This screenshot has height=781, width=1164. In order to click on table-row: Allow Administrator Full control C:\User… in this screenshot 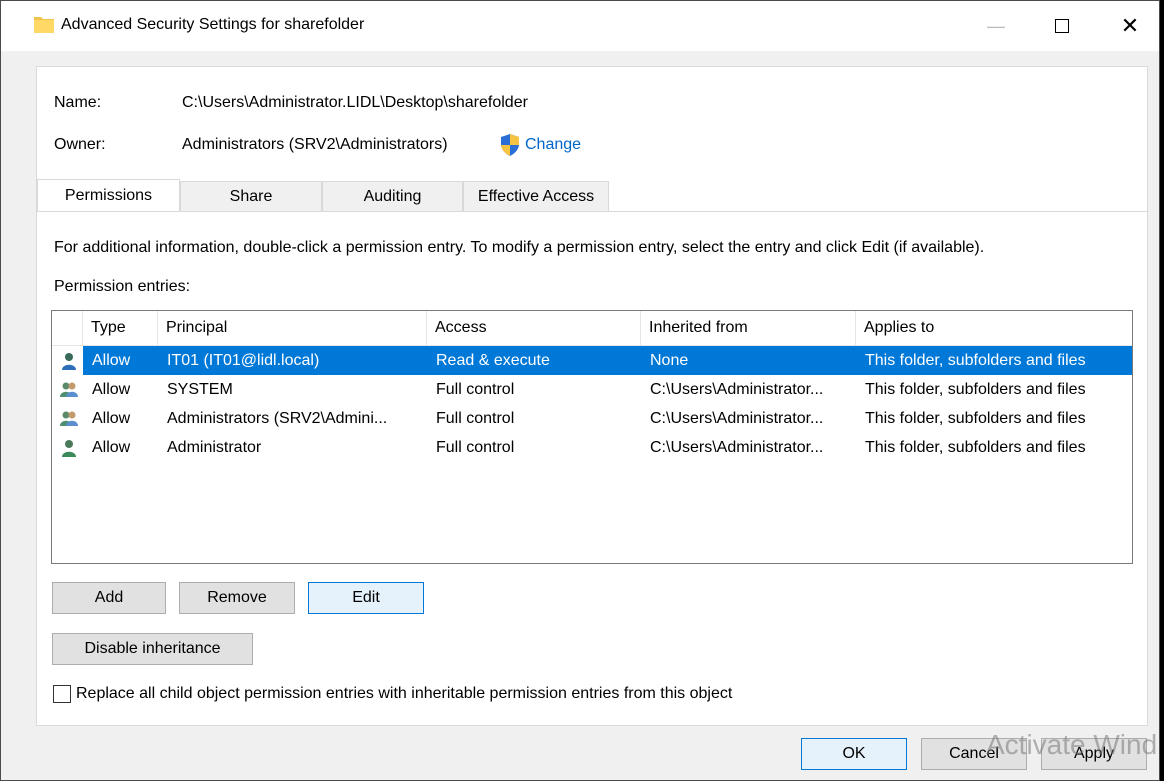, I will do `click(592, 447)`.